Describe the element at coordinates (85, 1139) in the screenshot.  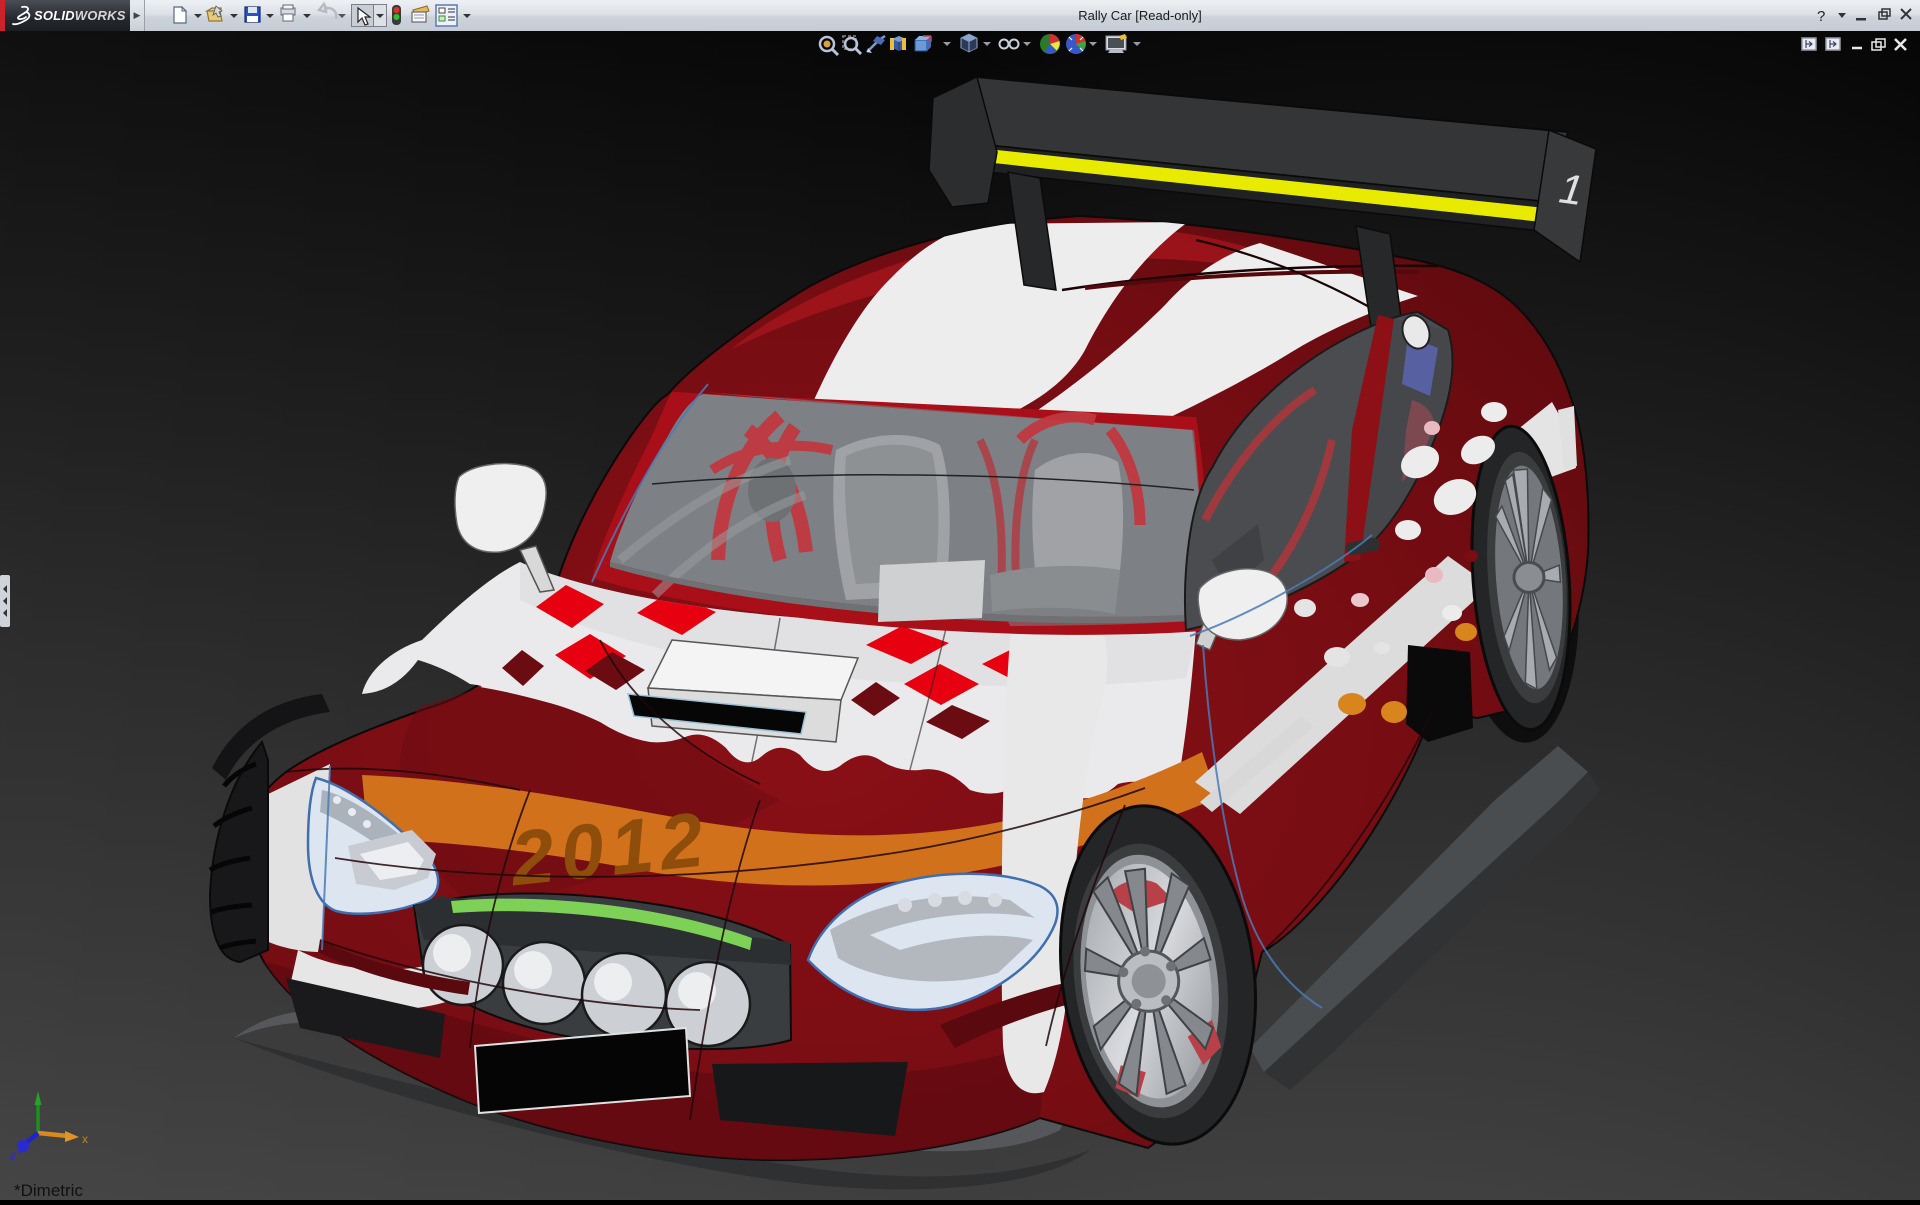
I see `svg-text: x` at that location.